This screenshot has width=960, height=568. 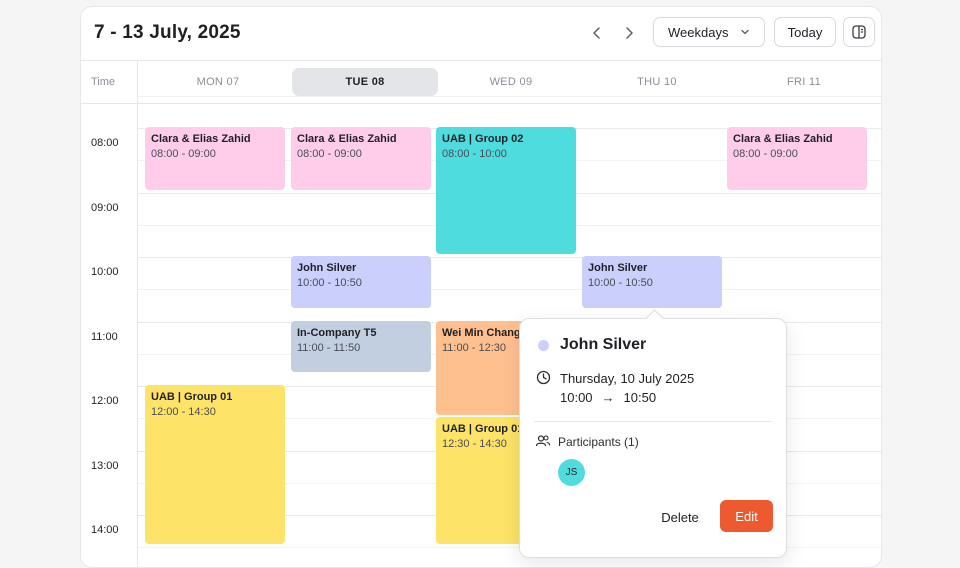 I want to click on participant-avatar: JS, so click(x=571, y=472).